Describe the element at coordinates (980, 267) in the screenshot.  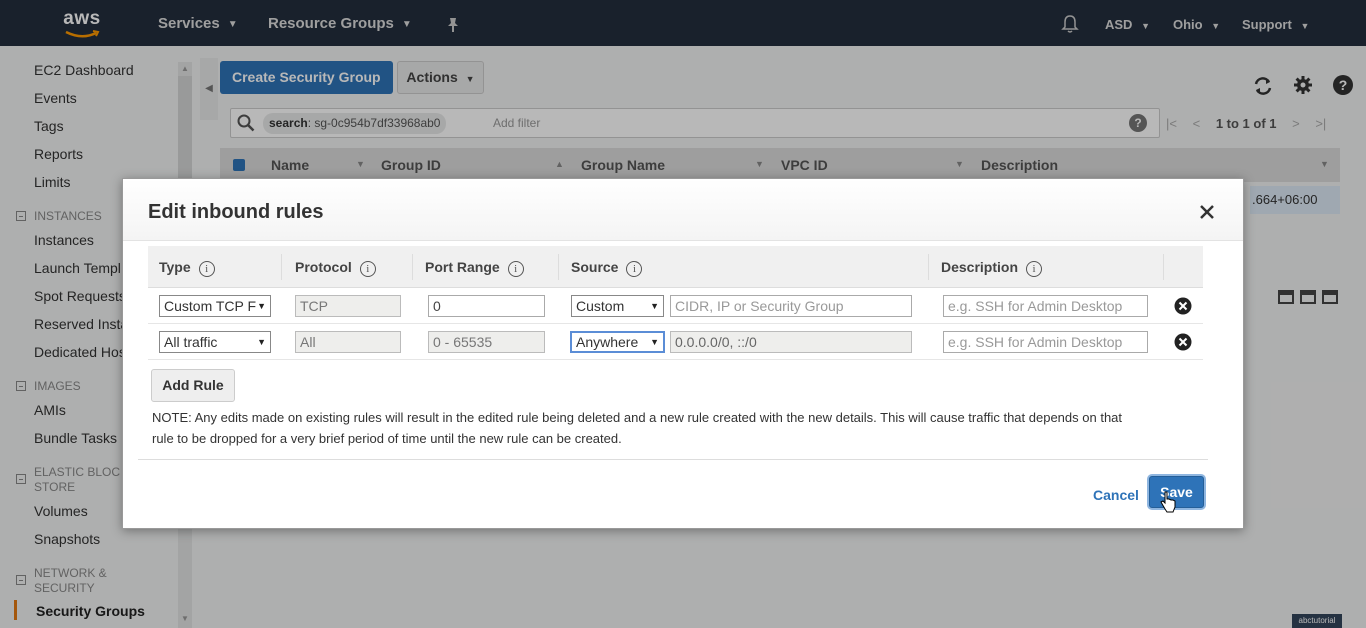
I see `col-description-label: Description` at that location.